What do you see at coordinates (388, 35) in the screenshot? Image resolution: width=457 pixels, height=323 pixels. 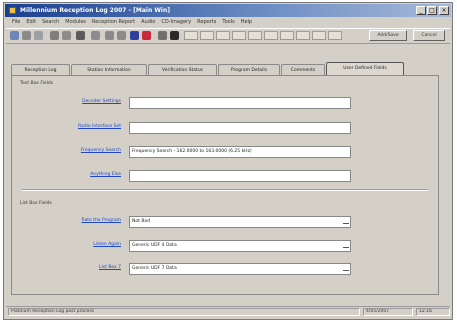 I see `add-save-button: Add/Save` at bounding box center [388, 35].